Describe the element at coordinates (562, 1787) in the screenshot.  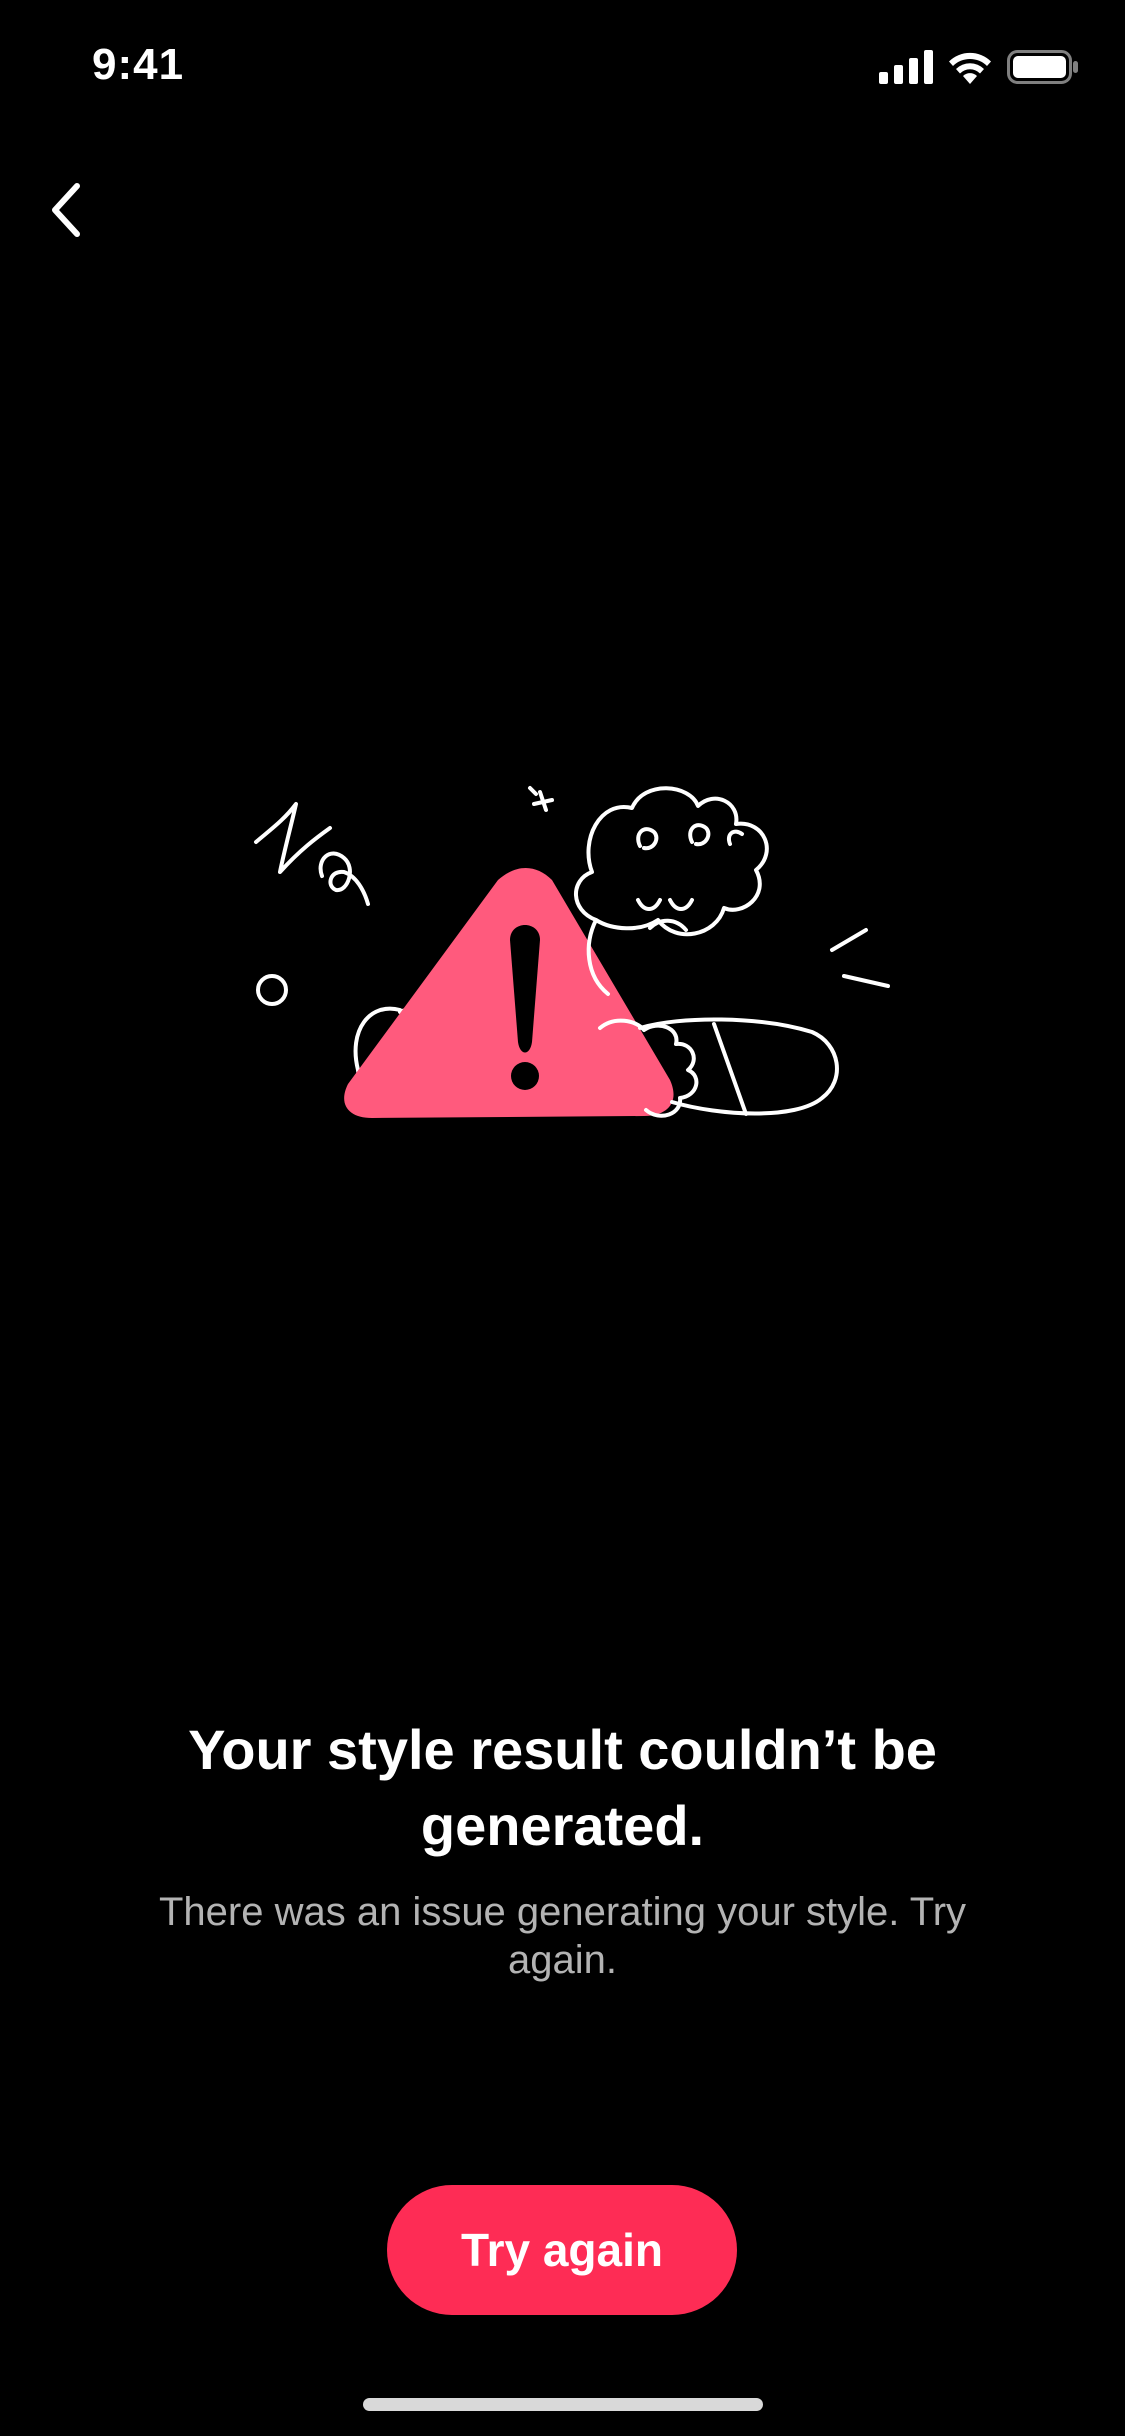
I see `error-title: Your style result couldn’t be generated.` at that location.